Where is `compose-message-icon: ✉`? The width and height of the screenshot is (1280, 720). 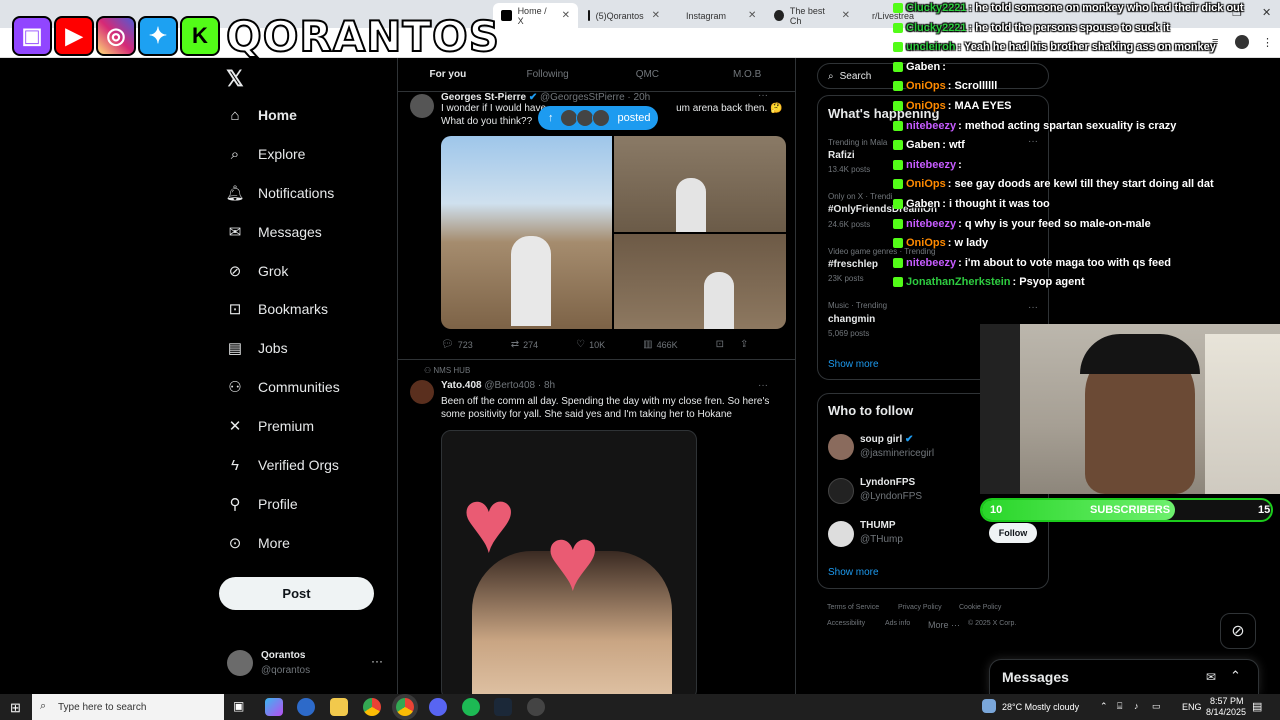
compose-message-icon: ✉ is located at coordinates (1211, 677).